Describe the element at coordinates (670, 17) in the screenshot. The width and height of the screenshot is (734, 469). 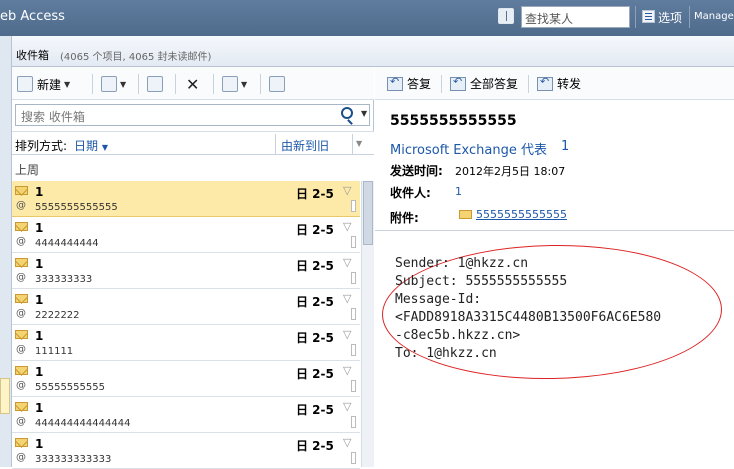
I see `options-link: 选项` at that location.